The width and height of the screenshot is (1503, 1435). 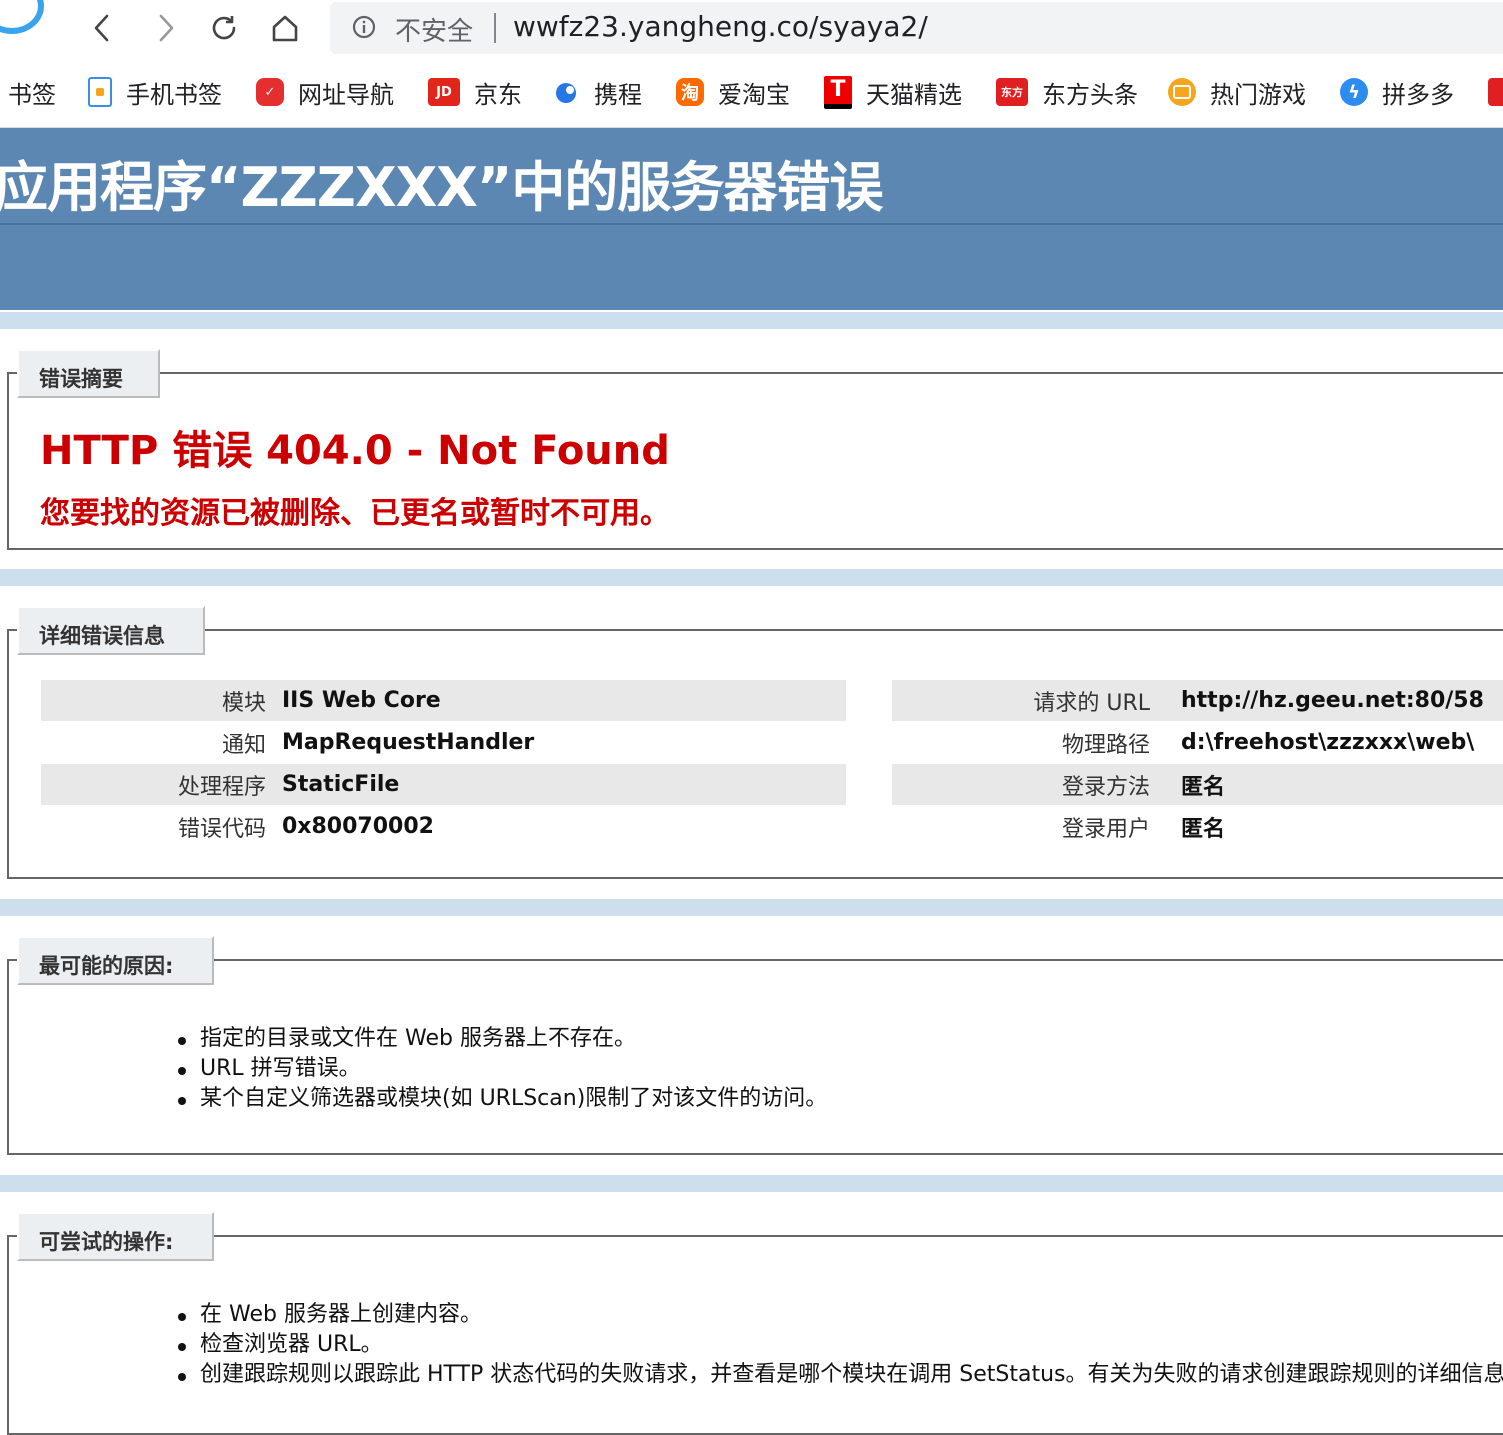 I want to click on detail-value: MapRequestHandler, so click(x=408, y=742).